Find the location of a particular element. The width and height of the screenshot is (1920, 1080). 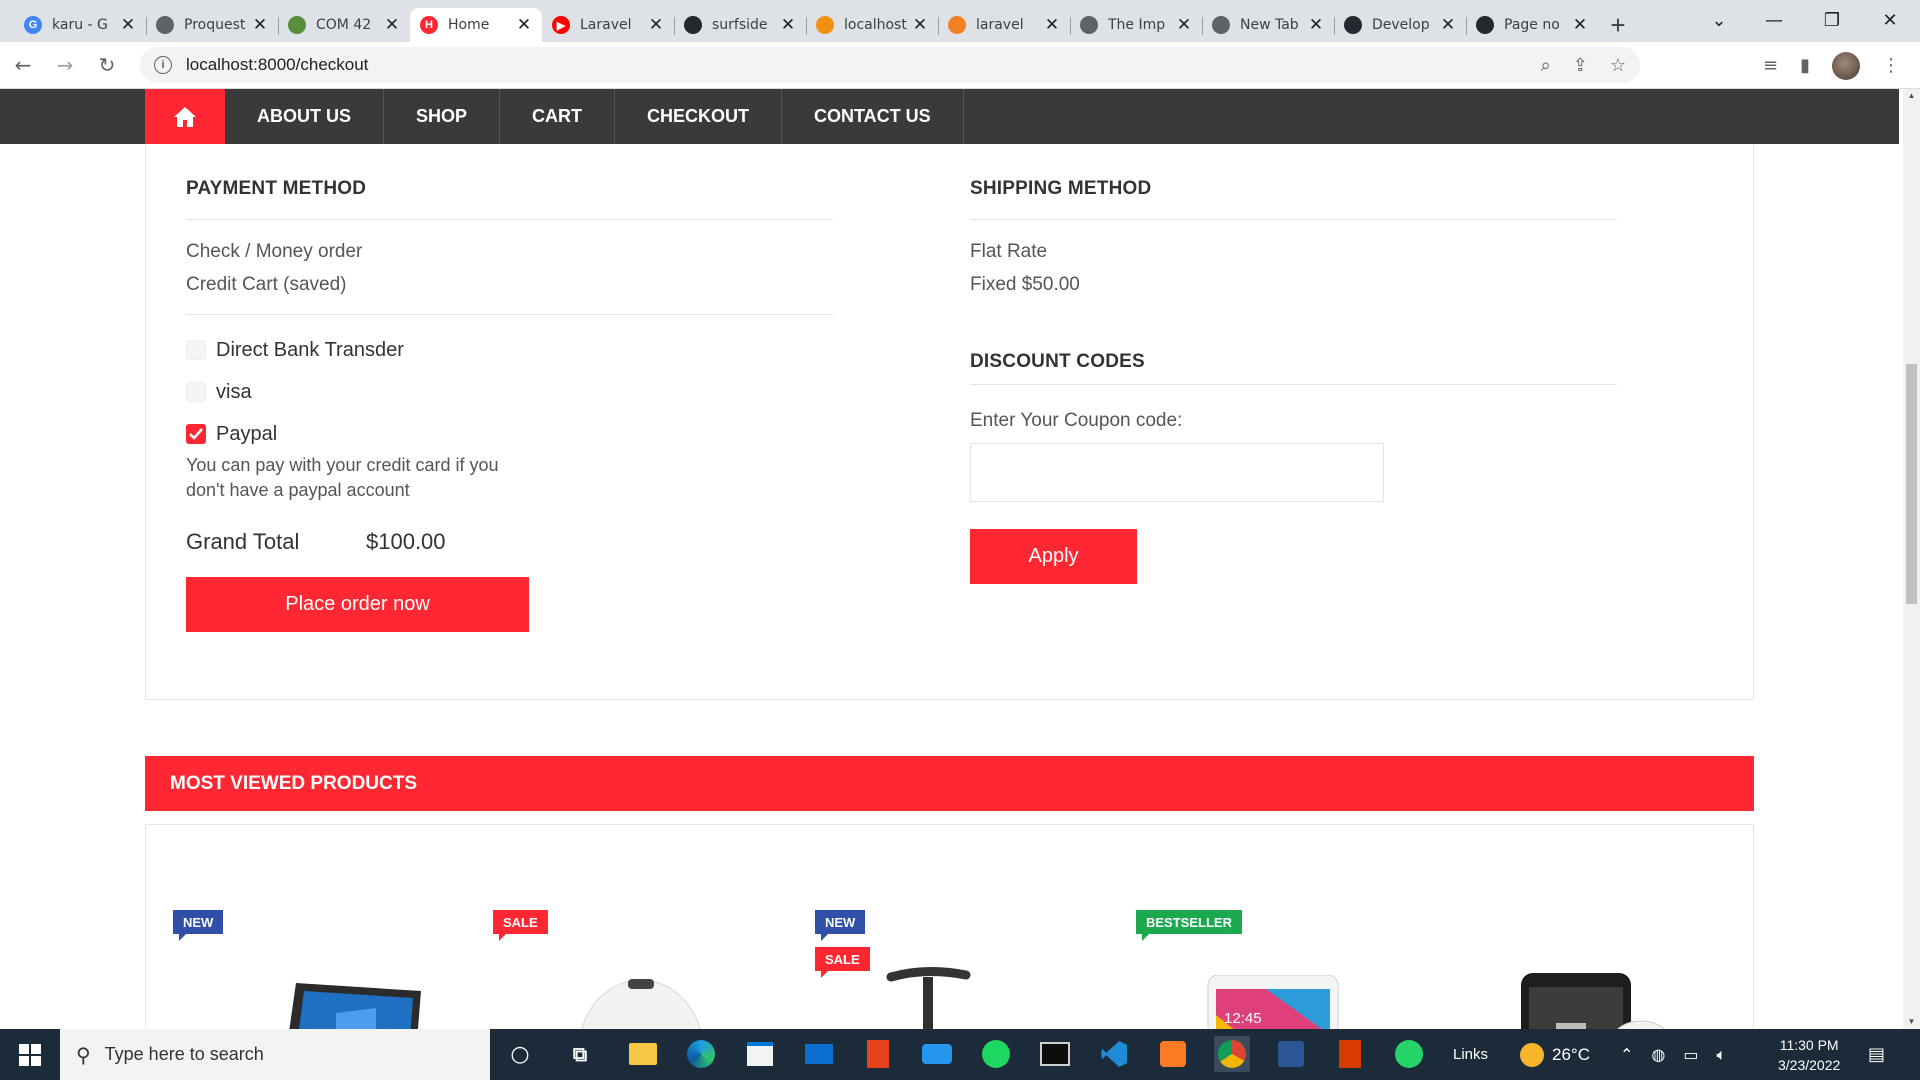

office-icon is located at coordinates (878, 1054).